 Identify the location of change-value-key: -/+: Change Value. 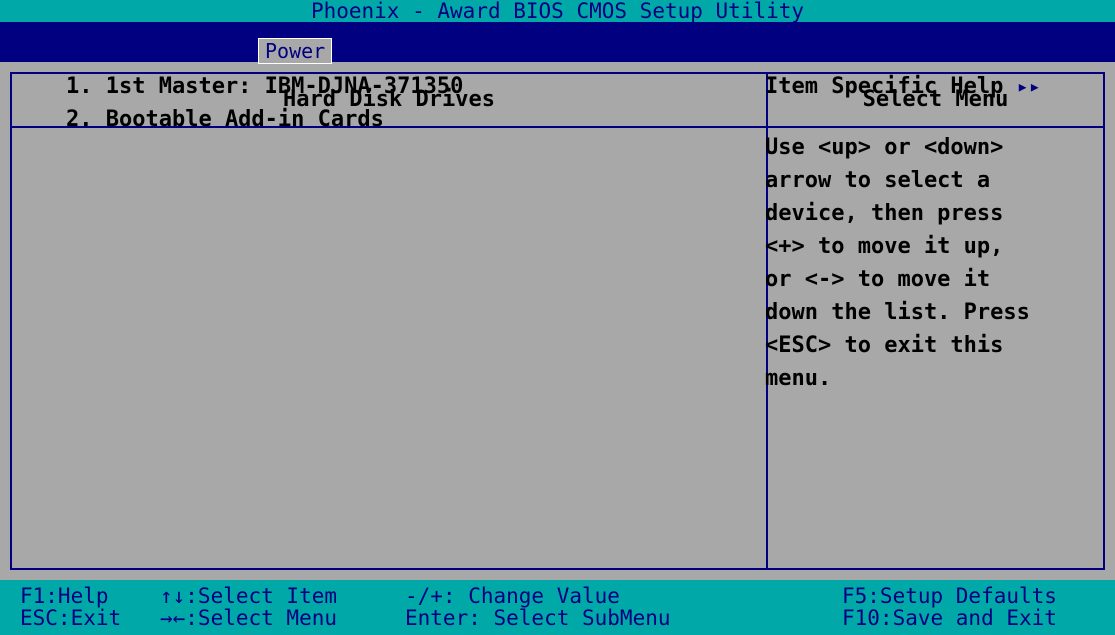
(512, 596).